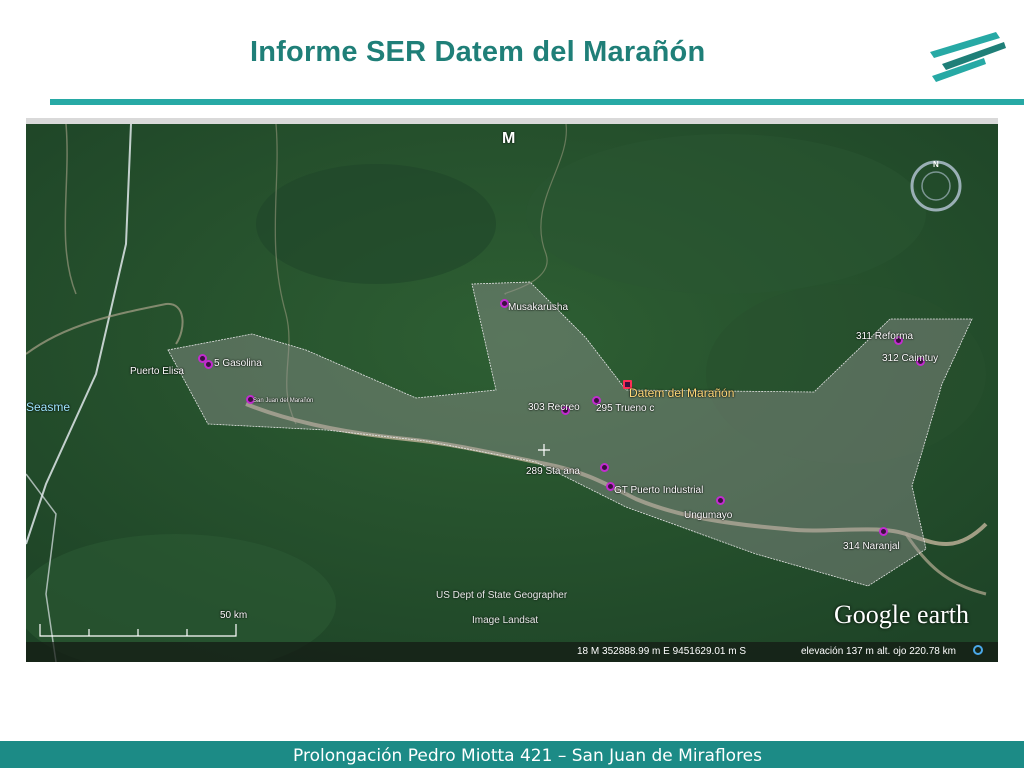 The height and width of the screenshot is (768, 1024). What do you see at coordinates (837, 651) in the screenshot?
I see `status-elevation: elevación 137 m` at bounding box center [837, 651].